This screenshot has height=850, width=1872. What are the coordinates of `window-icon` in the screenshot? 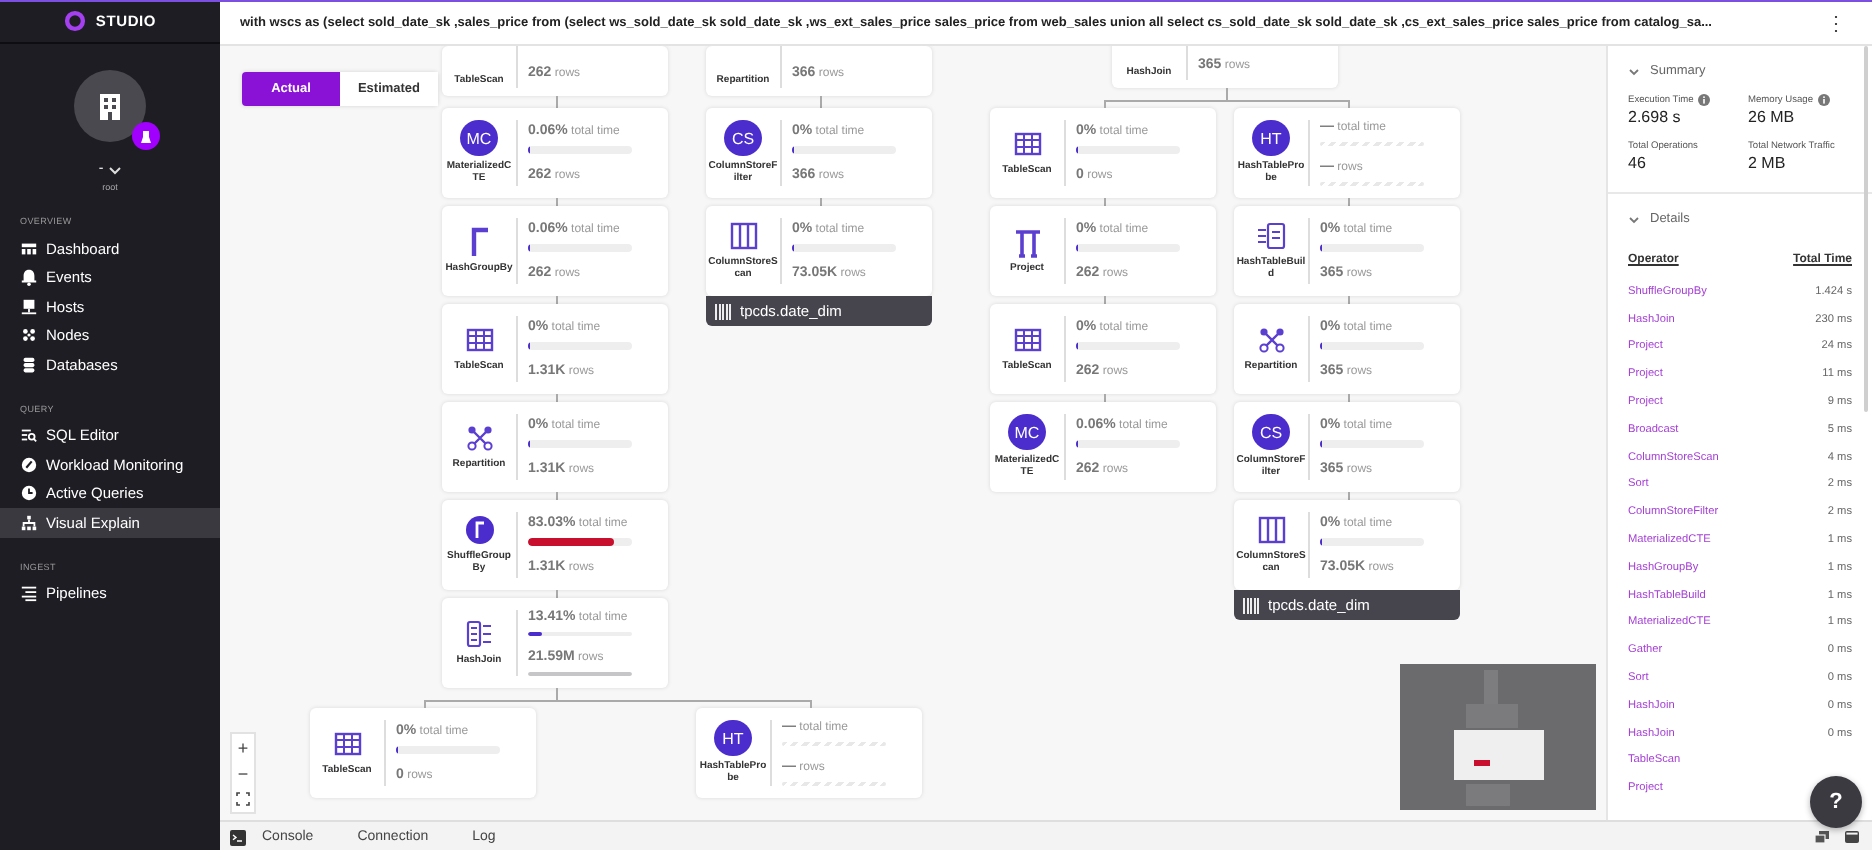 It's located at (1852, 837).